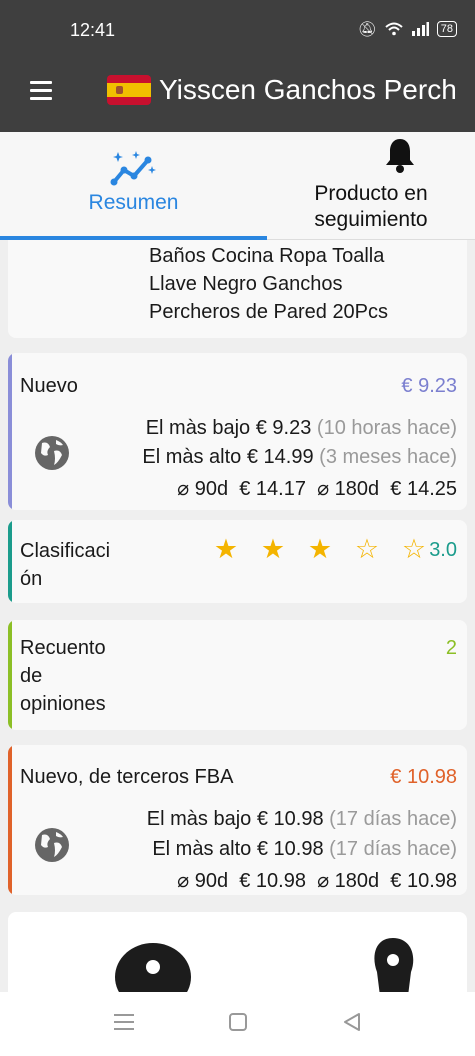 The height and width of the screenshot is (1056, 475). What do you see at coordinates (127, 777) in the screenshot?
I see `fba-label: Nuevo, de terceros FBA` at bounding box center [127, 777].